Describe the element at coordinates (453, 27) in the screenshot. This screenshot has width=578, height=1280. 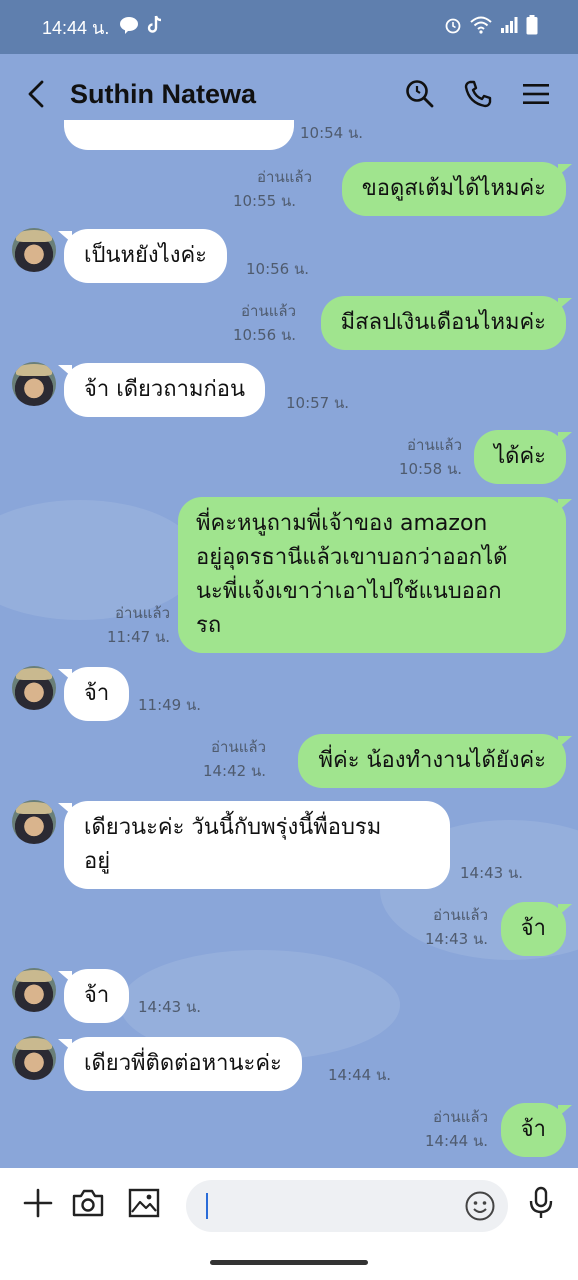
I see `alarm-icon` at that location.